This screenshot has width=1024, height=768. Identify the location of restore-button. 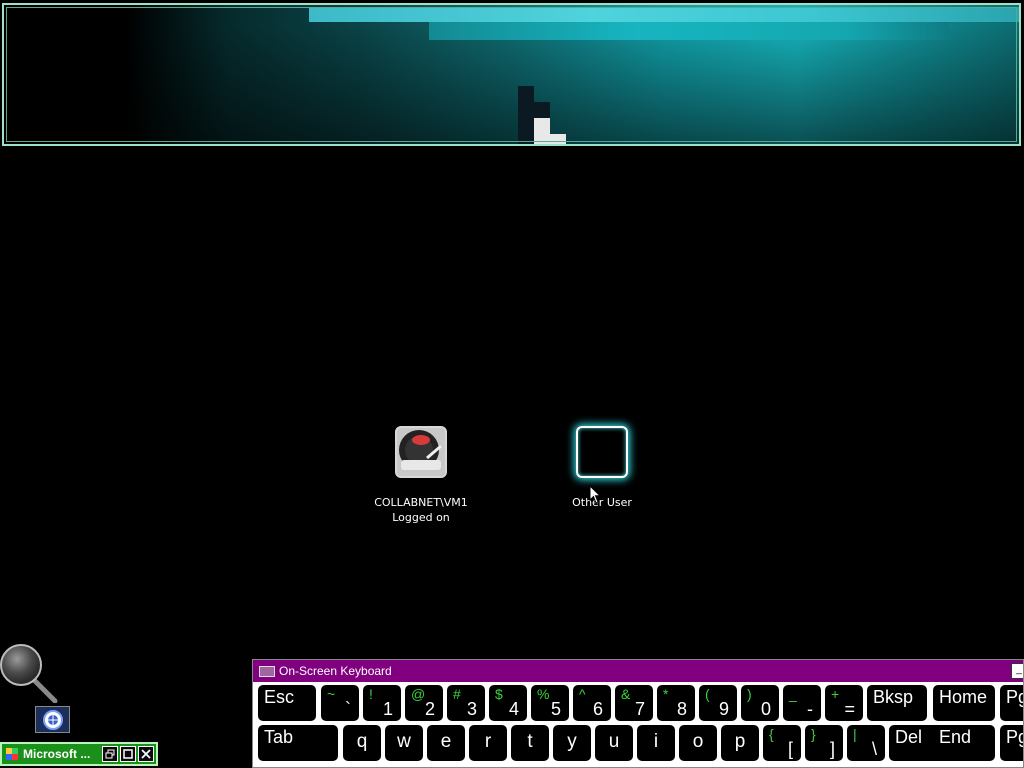
(110, 754).